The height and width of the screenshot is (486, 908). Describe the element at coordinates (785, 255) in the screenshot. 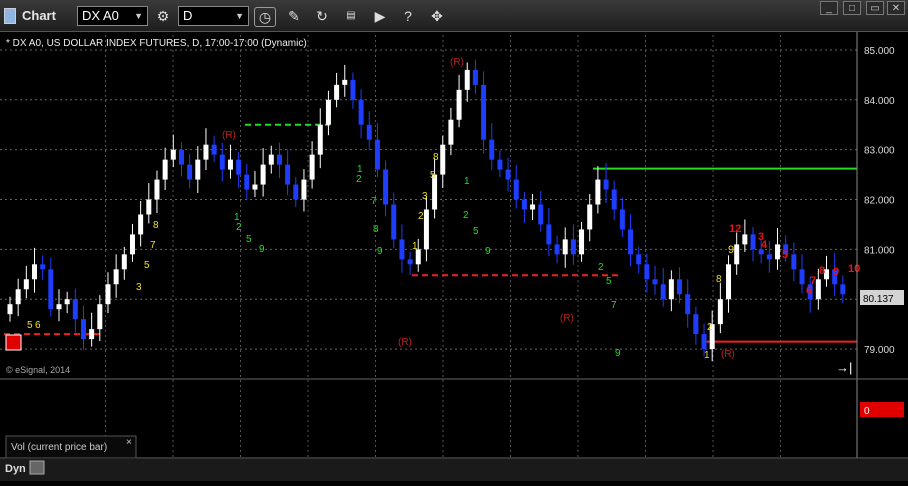

I see `countdown-label: 5` at that location.